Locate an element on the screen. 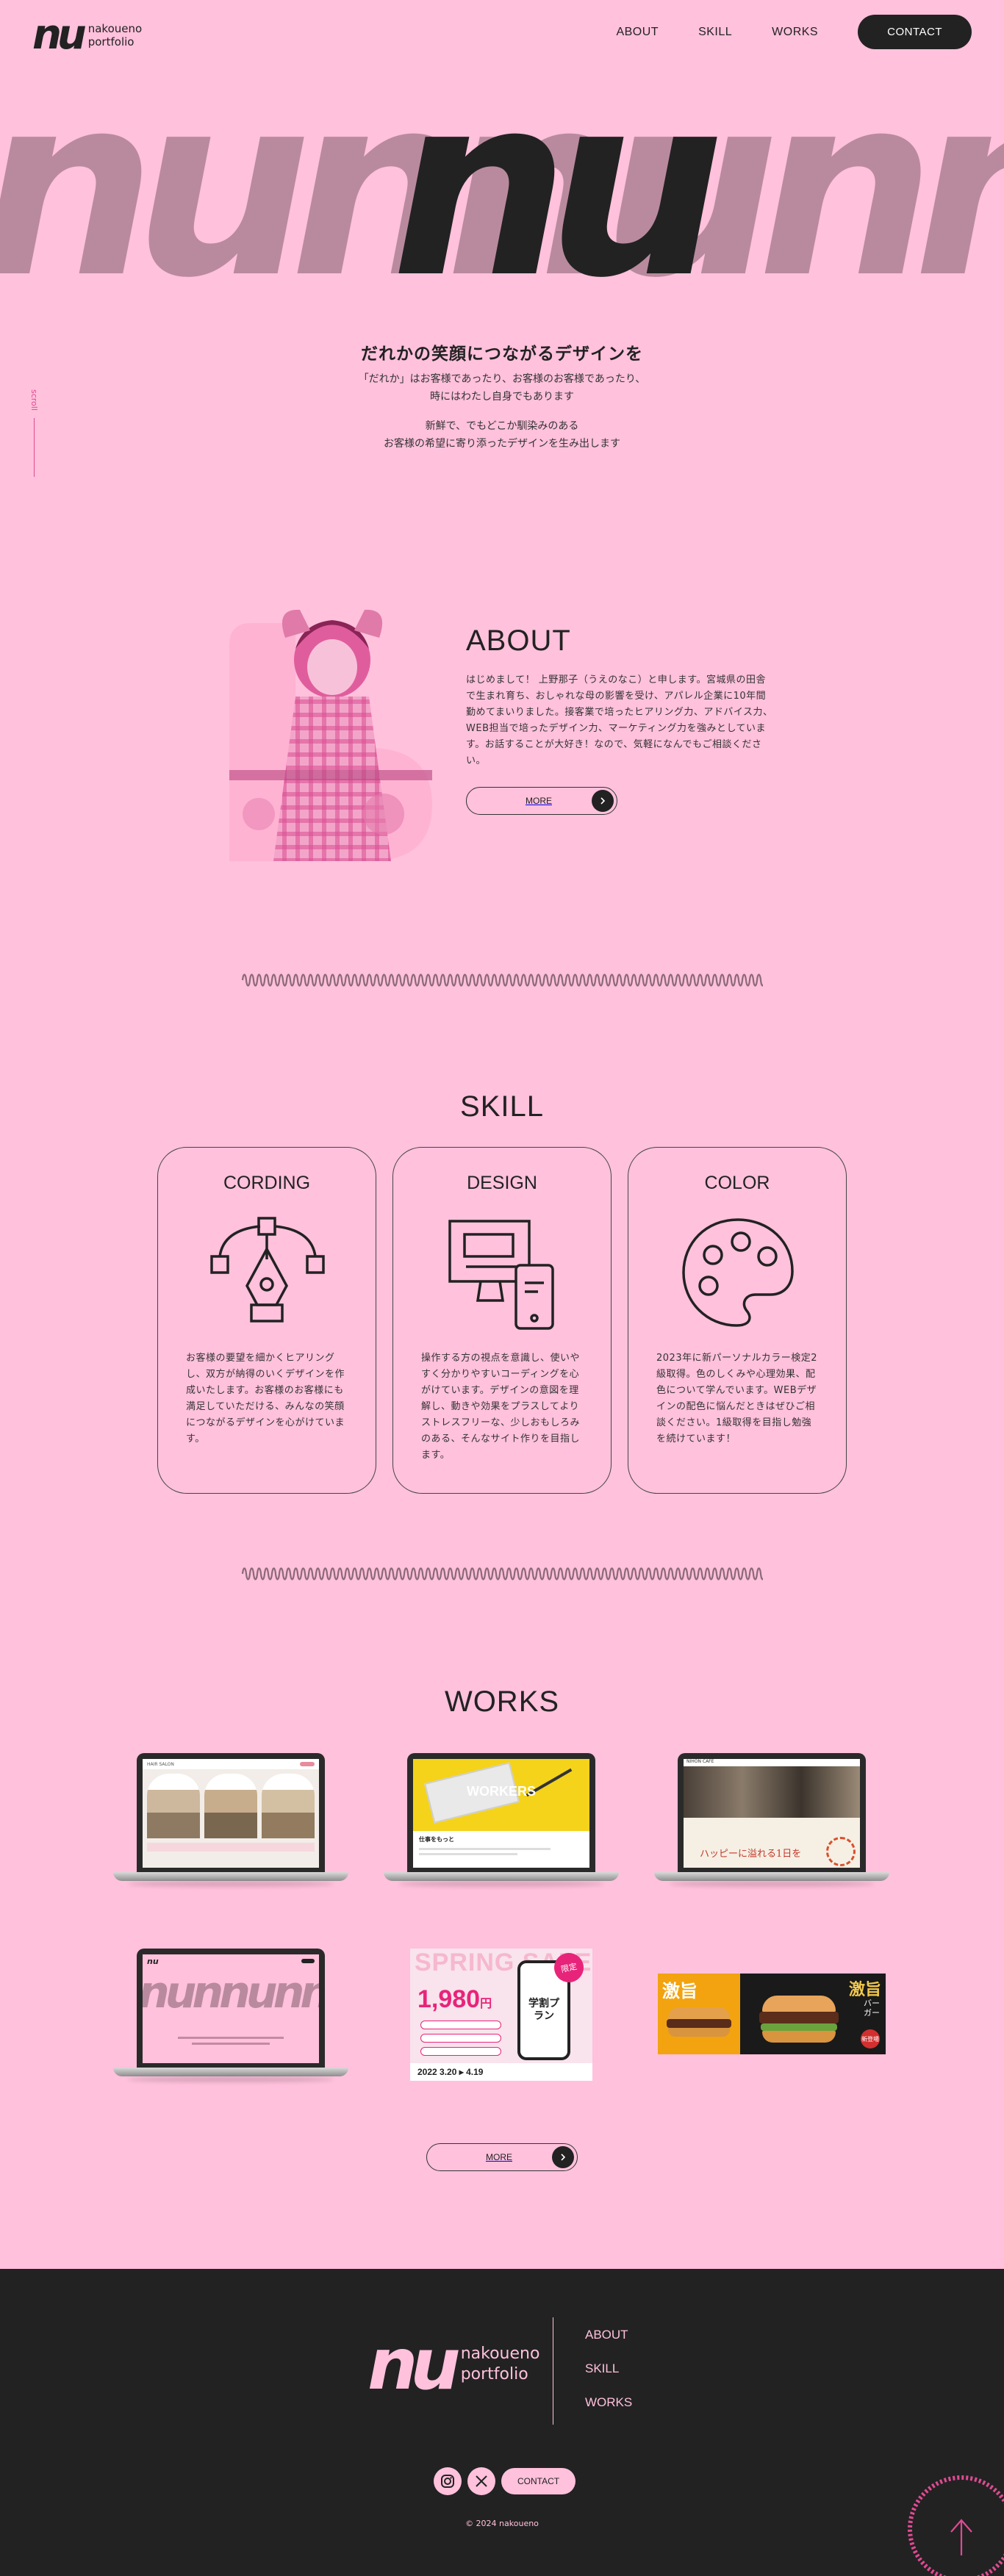  page-top-button is located at coordinates (951, 2521).